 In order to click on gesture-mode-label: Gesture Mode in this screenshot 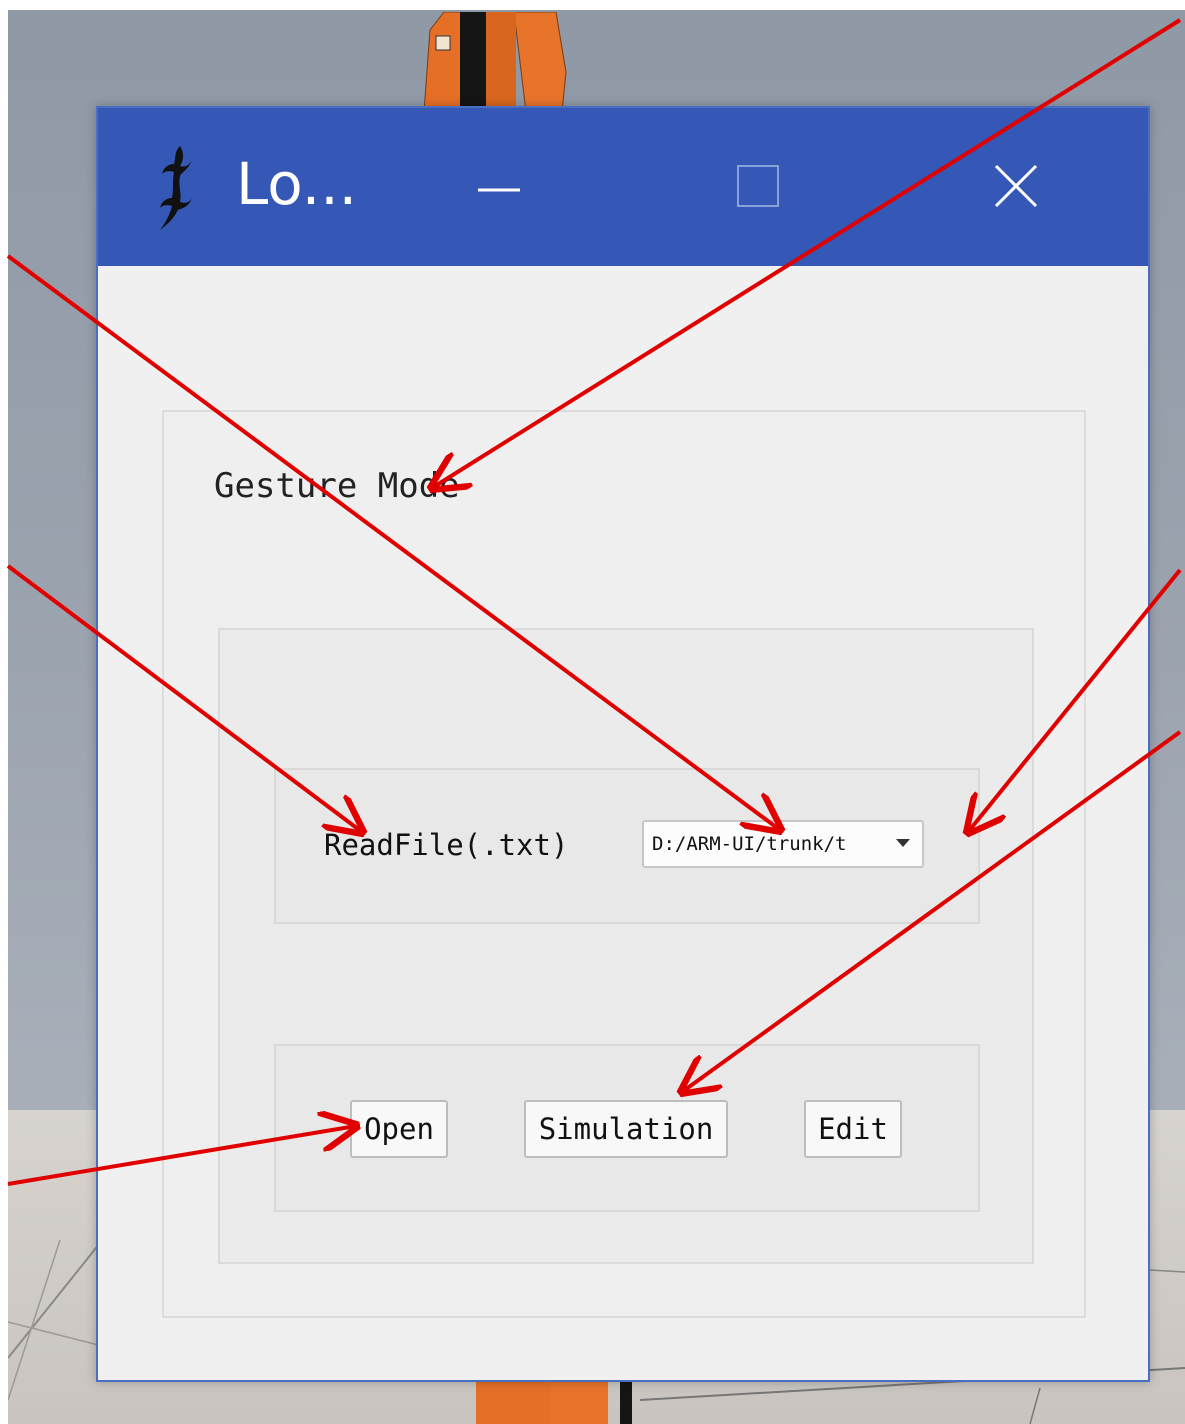, I will do `click(337, 486)`.